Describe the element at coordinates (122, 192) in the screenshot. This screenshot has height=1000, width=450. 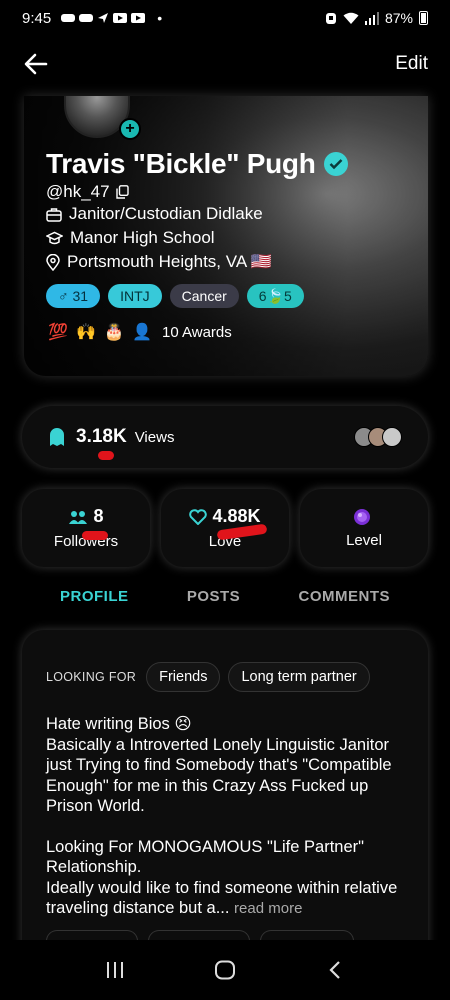
I see `copy-icon` at that location.